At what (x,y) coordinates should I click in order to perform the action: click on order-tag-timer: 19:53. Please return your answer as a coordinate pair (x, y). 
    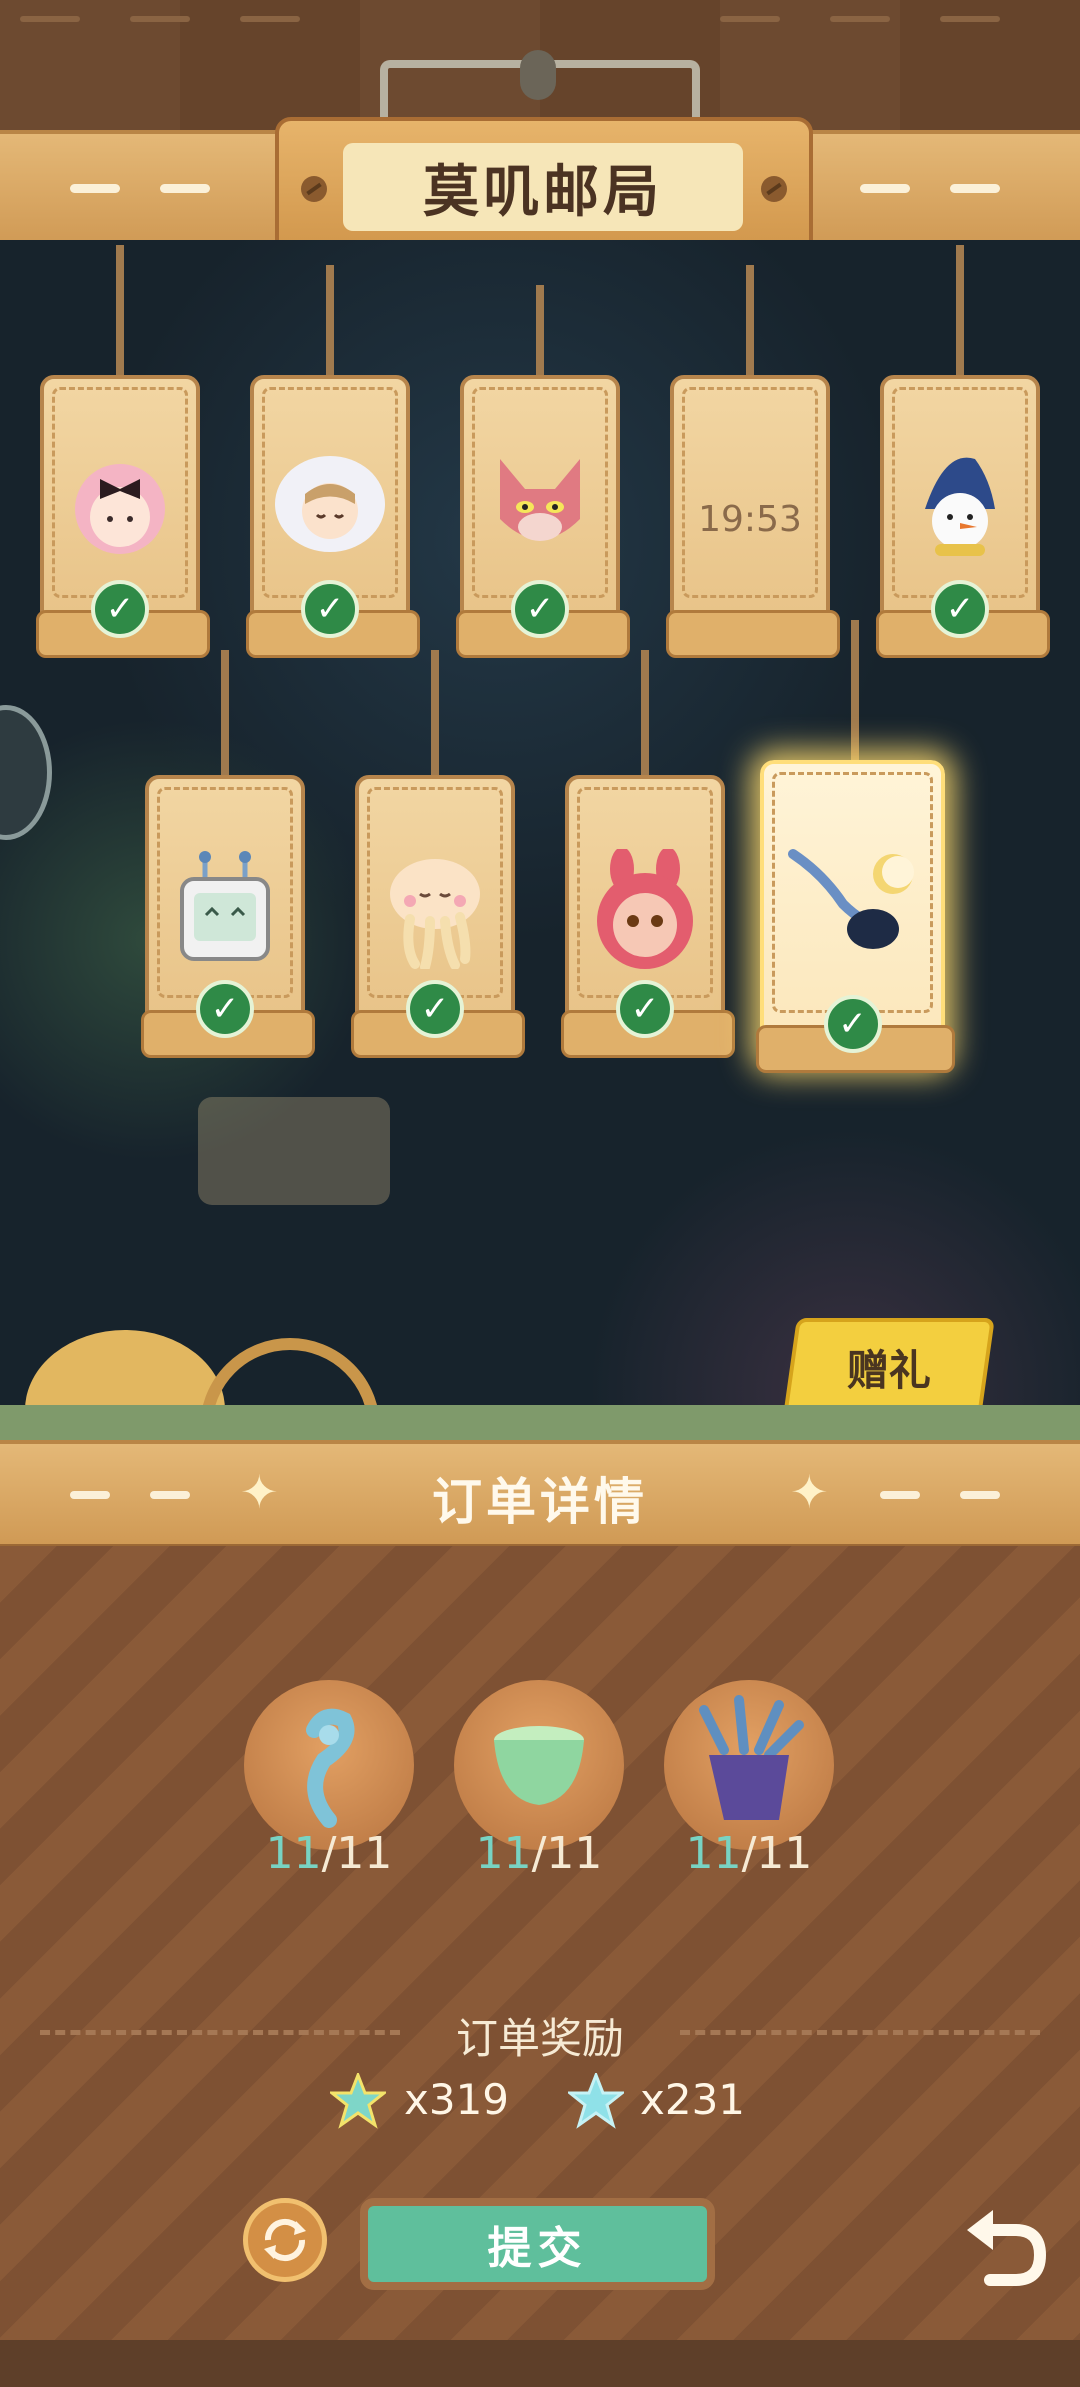
    Looking at the image, I should click on (753, 516).